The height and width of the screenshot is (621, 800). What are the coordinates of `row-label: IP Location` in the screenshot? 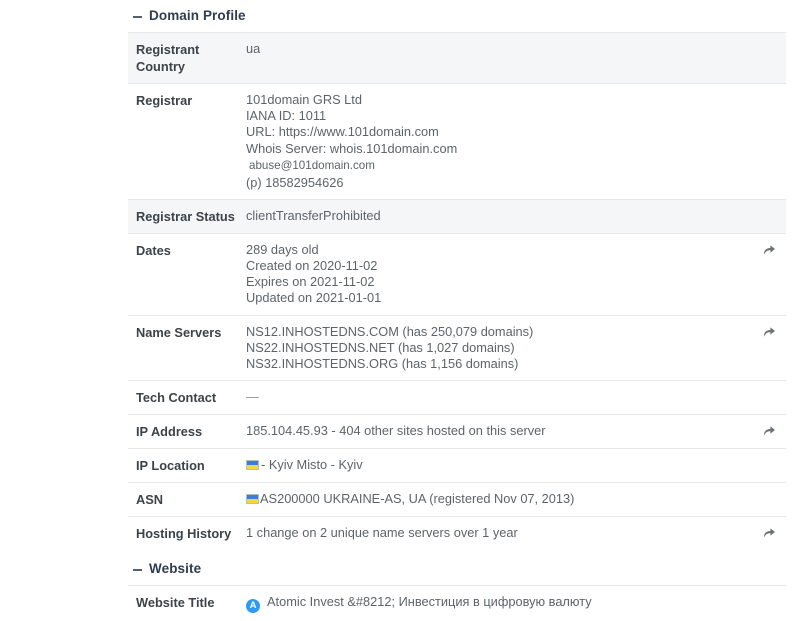 It's located at (170, 466).